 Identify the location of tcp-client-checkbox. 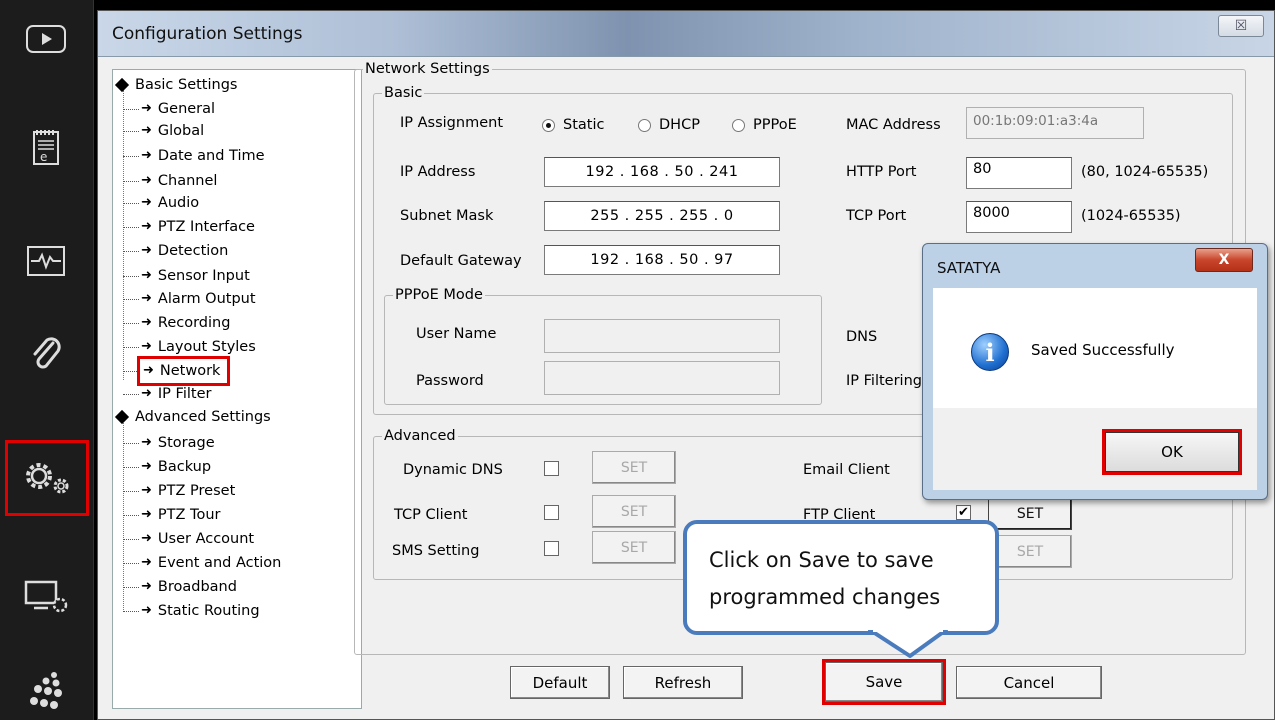
(551, 512).